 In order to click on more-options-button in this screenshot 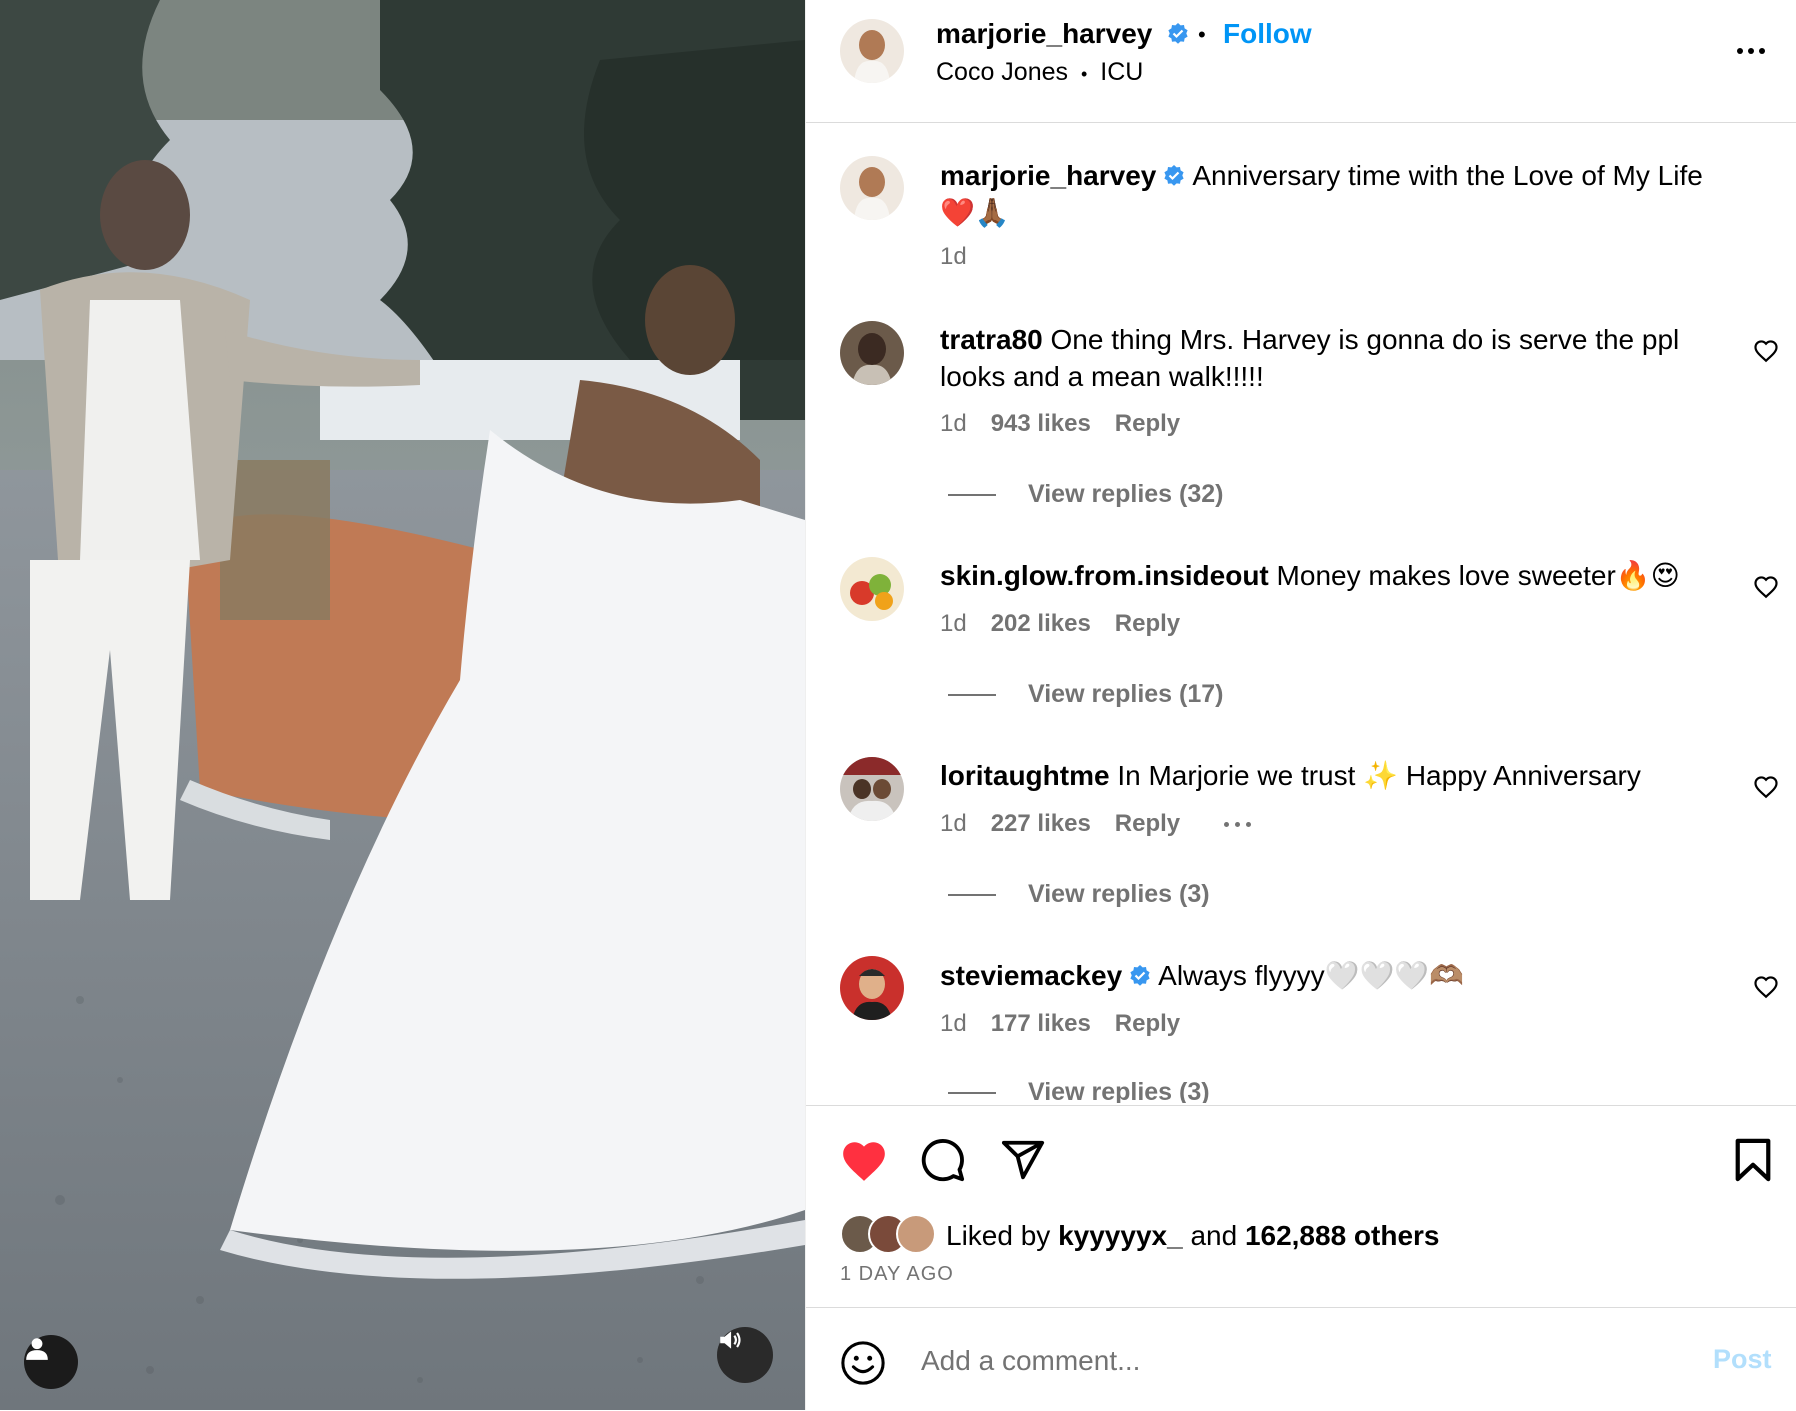, I will do `click(1751, 51)`.